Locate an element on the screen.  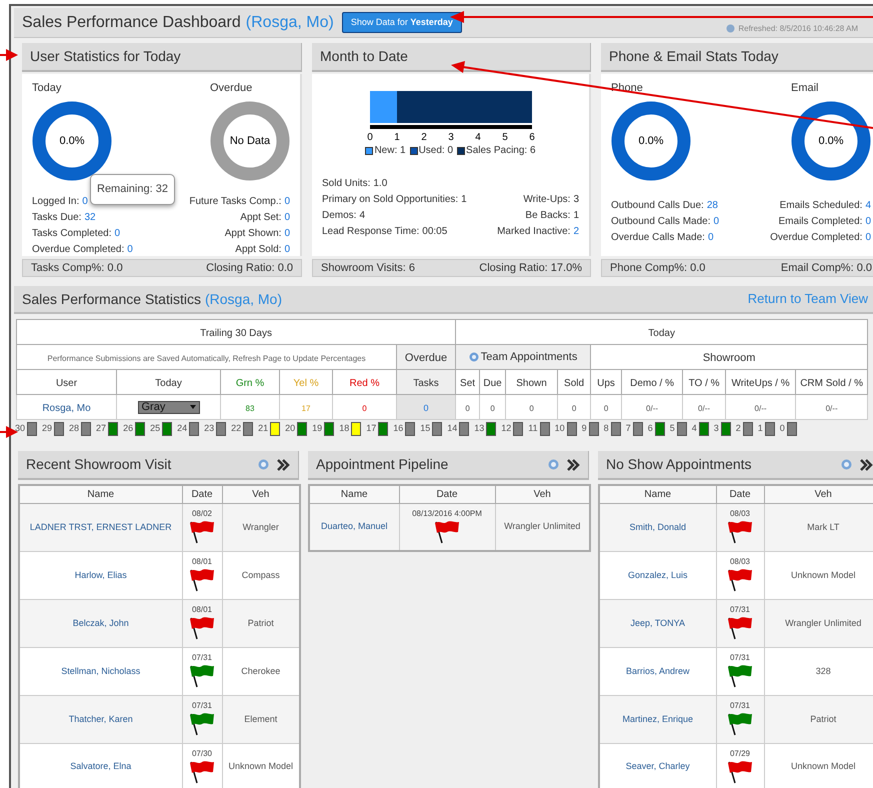
stat-label: Be Backs: is located at coordinates (547, 216).